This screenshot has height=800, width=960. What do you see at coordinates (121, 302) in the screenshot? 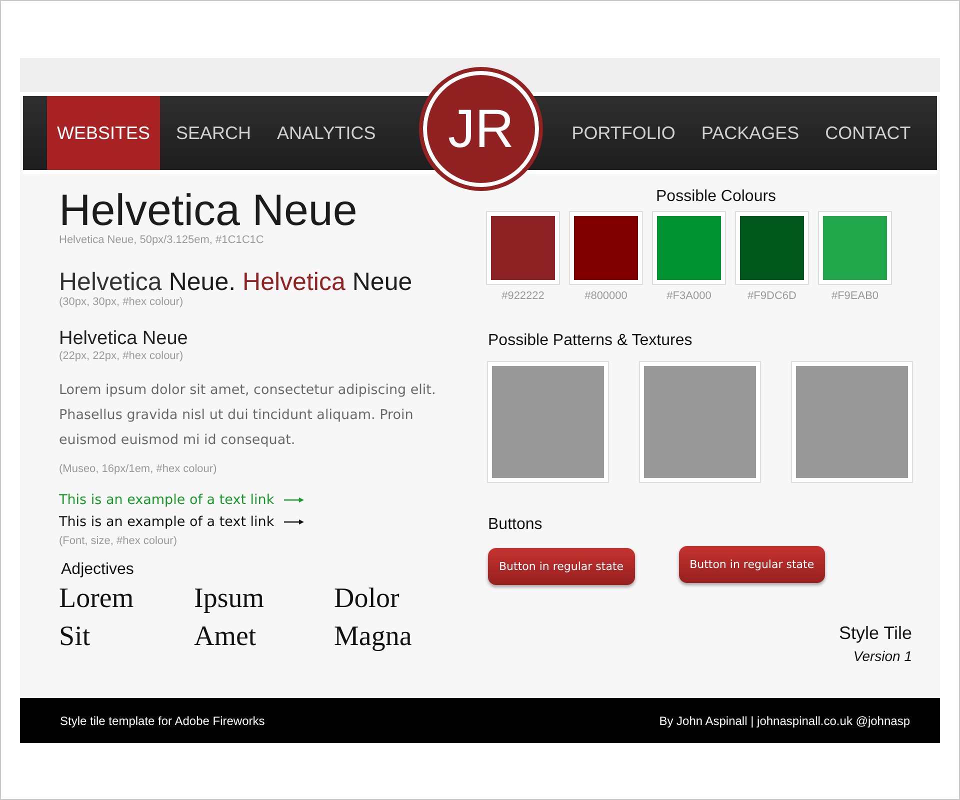
I see `font-note: (30px, 30px, #hex colour)` at bounding box center [121, 302].